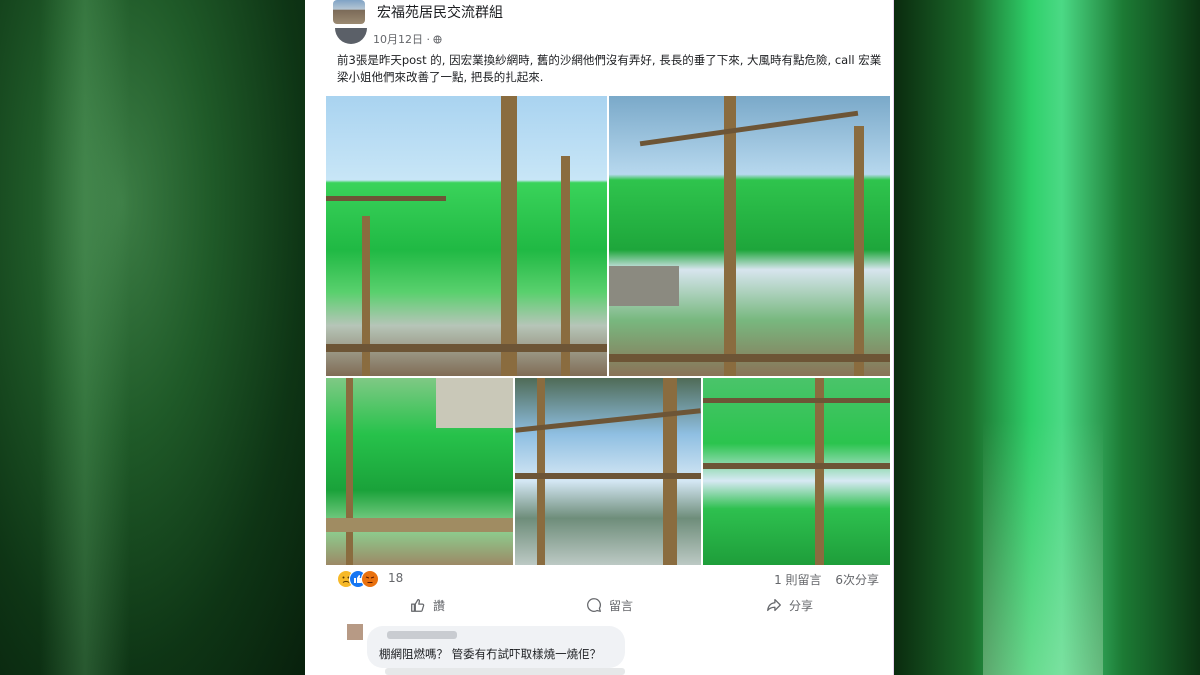 The width and height of the screenshot is (1200, 675). What do you see at coordinates (438, 39) in the screenshot?
I see `globe-icon` at bounding box center [438, 39].